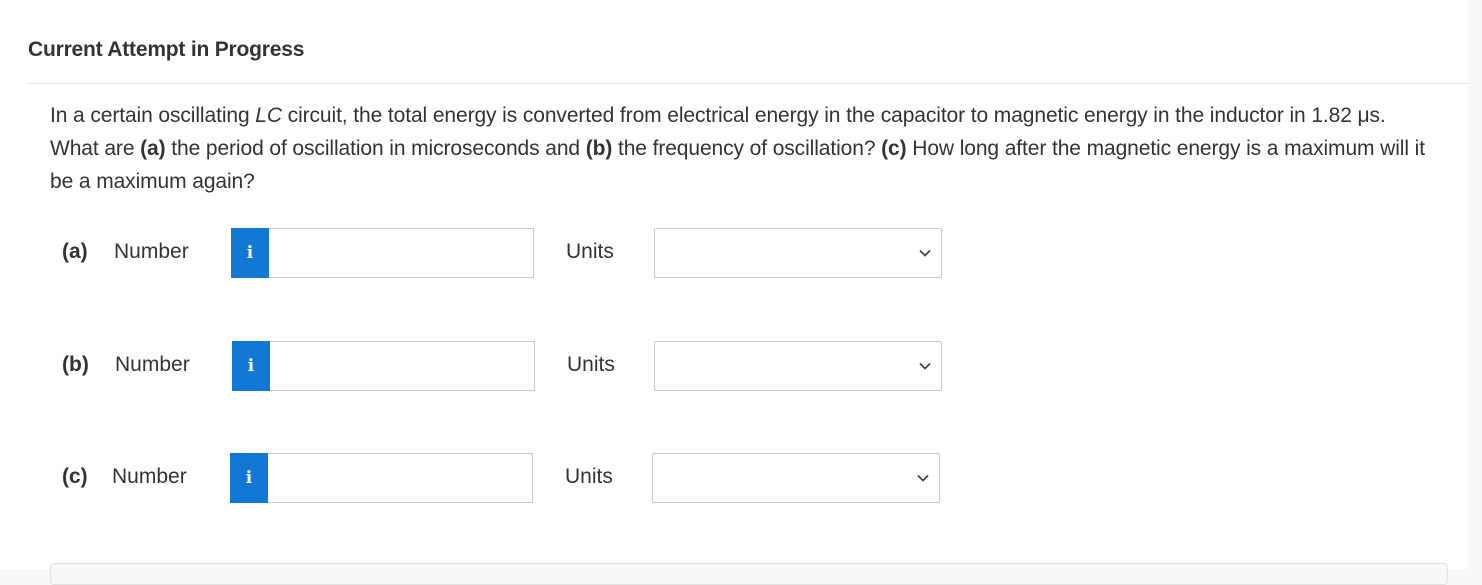  Describe the element at coordinates (798, 366) in the screenshot. I see `units-select-b` at that location.